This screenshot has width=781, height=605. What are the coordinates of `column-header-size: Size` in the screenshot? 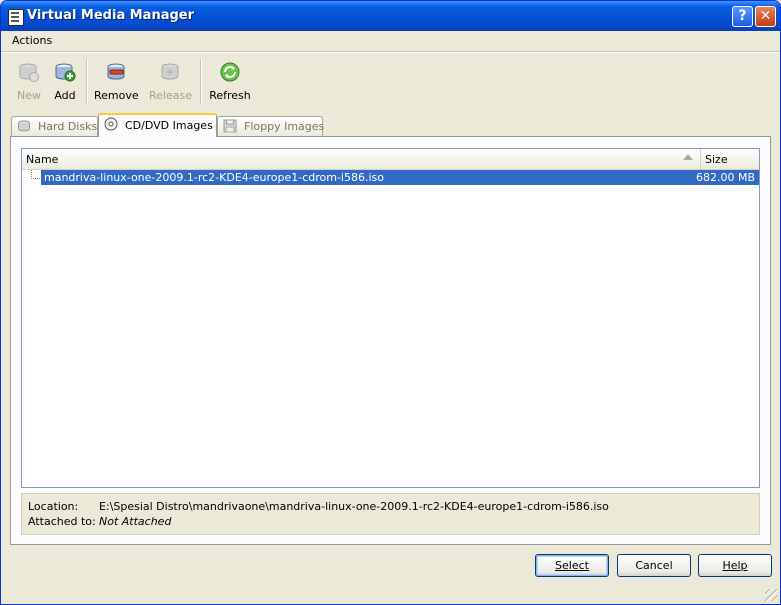 It's located at (730, 159).